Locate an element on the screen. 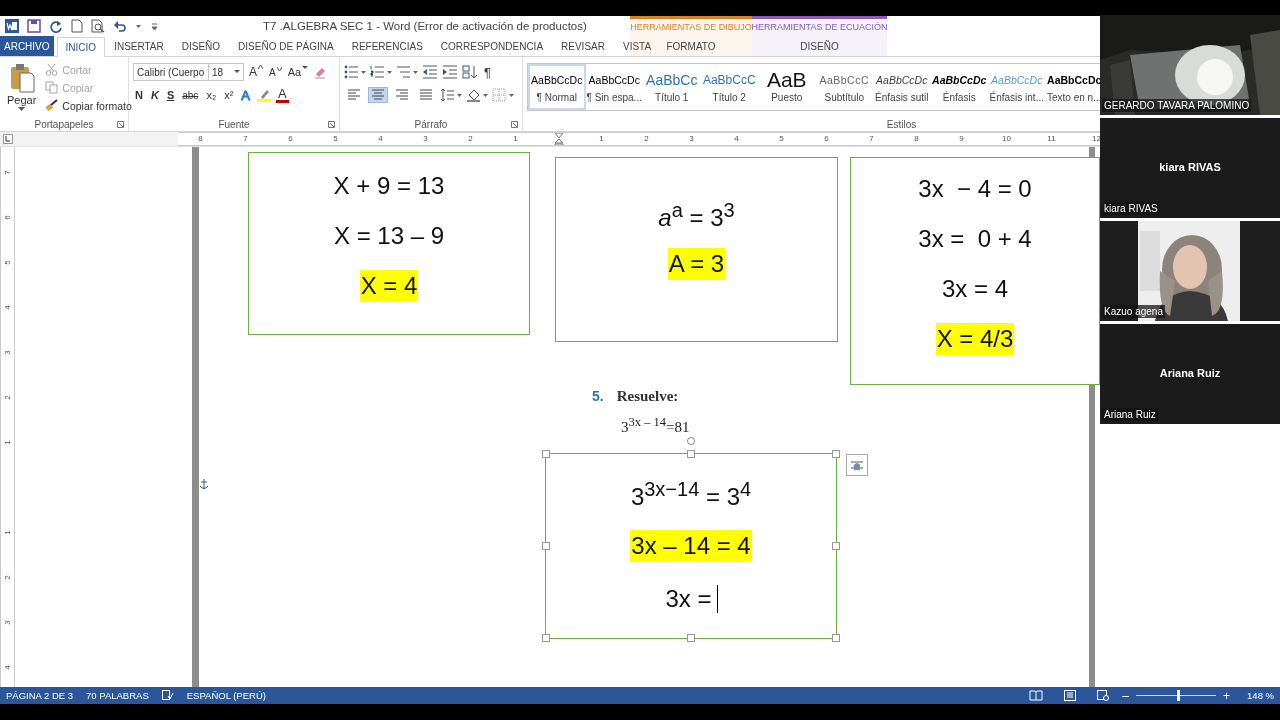  participant-name: kiara RIVAS is located at coordinates (1190, 167).